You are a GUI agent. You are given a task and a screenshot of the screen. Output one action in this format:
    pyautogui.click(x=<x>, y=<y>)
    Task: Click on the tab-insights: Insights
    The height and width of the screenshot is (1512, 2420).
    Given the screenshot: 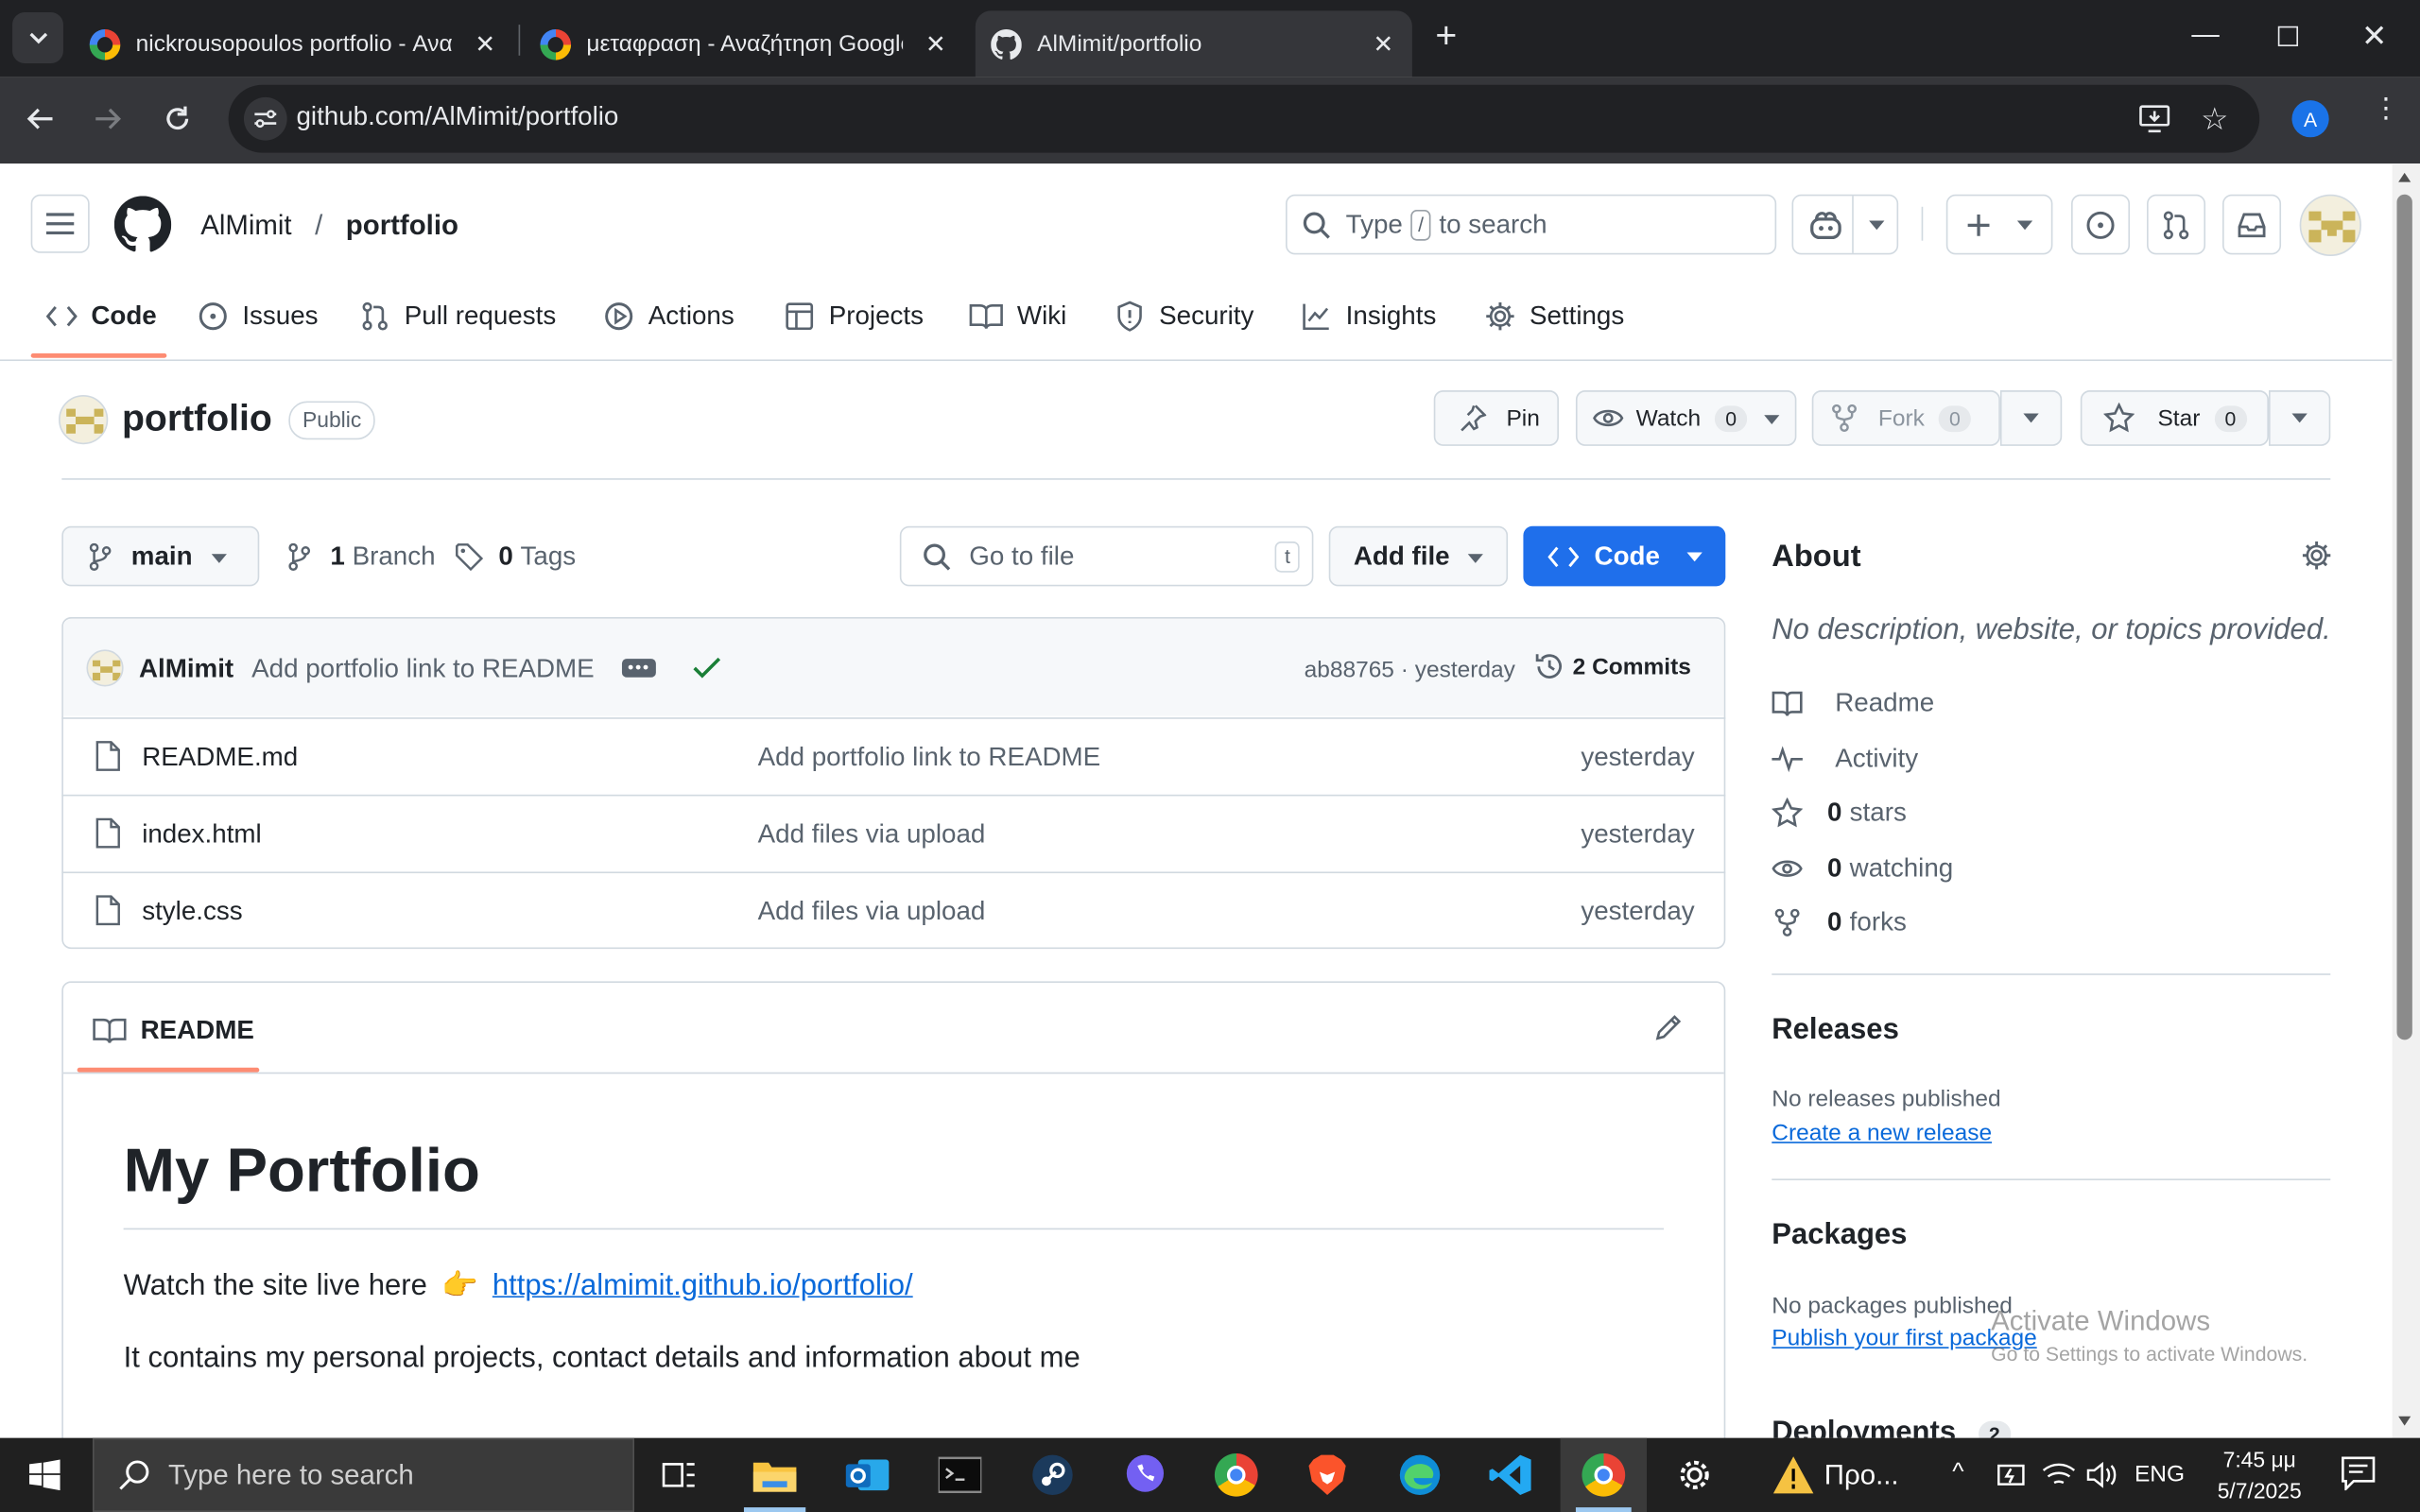 What is the action you would take?
    pyautogui.click(x=1368, y=315)
    